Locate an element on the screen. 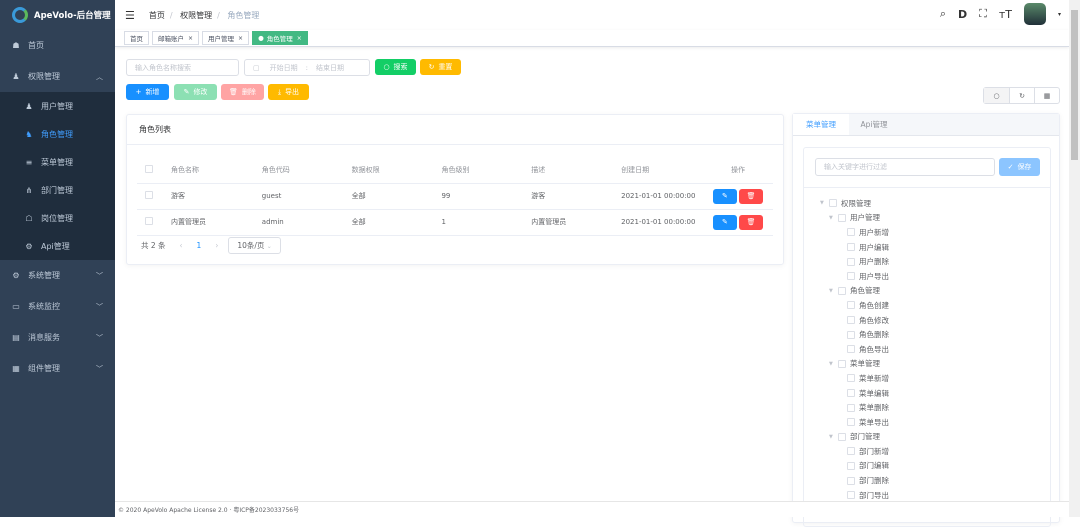  sidebar-subitem: ⚙ Api管理 is located at coordinates (57, 246).